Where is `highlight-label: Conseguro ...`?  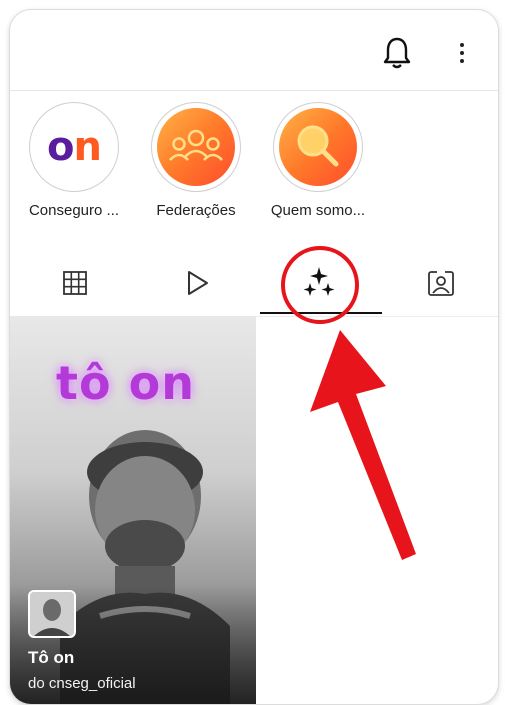
highlight-label: Conseguro ... is located at coordinates (74, 210).